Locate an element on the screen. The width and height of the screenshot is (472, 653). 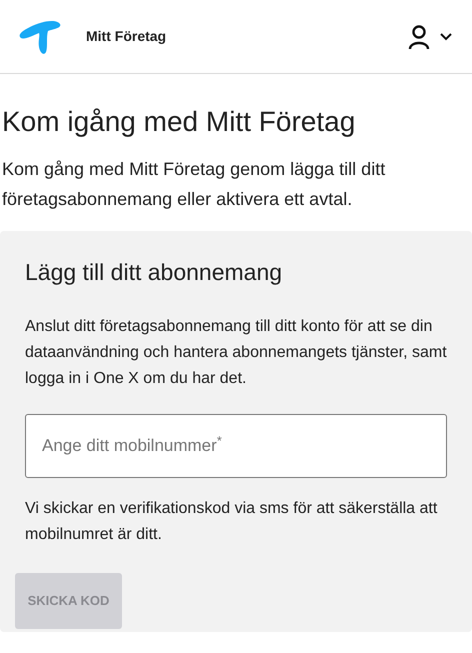
sms-note: Vi skickar en verifikationskod via sms för att säkerställa att mobilnumret är ditt. is located at coordinates (231, 522).